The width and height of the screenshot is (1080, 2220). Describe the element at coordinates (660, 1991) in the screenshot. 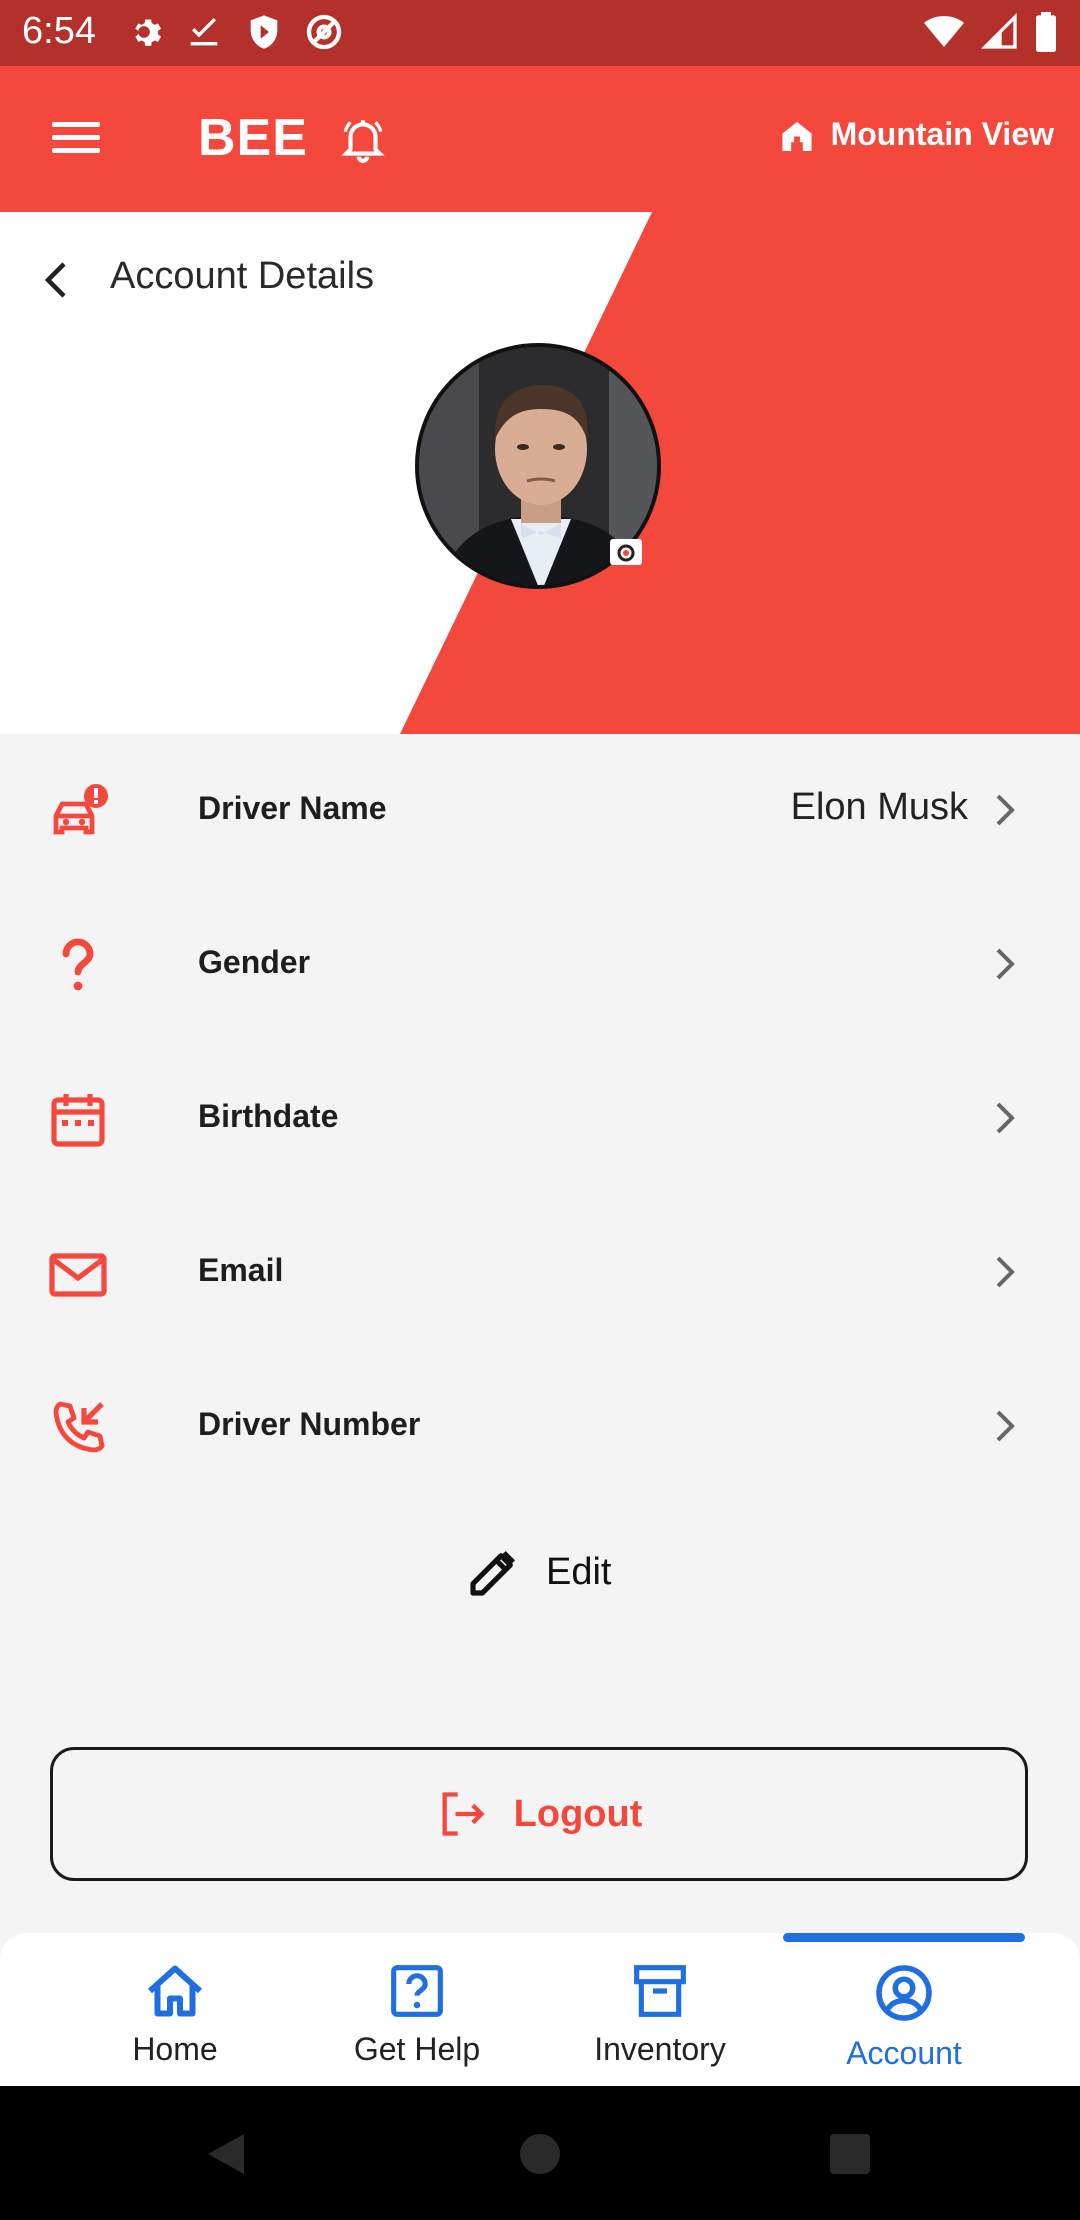

I see `archive-icon` at that location.